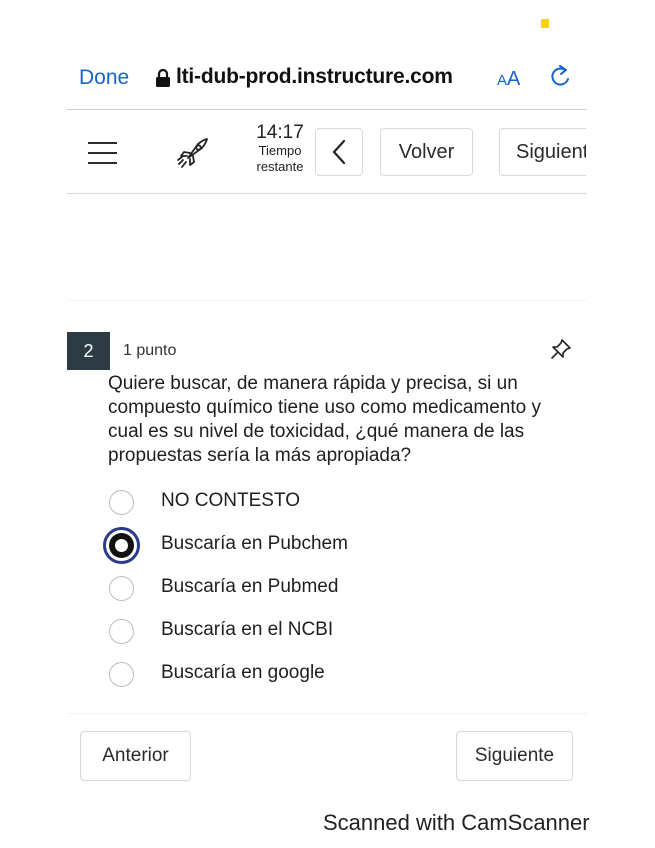 This screenshot has width=655, height=848. Describe the element at coordinates (104, 78) in the screenshot. I see `done-button: Done` at that location.